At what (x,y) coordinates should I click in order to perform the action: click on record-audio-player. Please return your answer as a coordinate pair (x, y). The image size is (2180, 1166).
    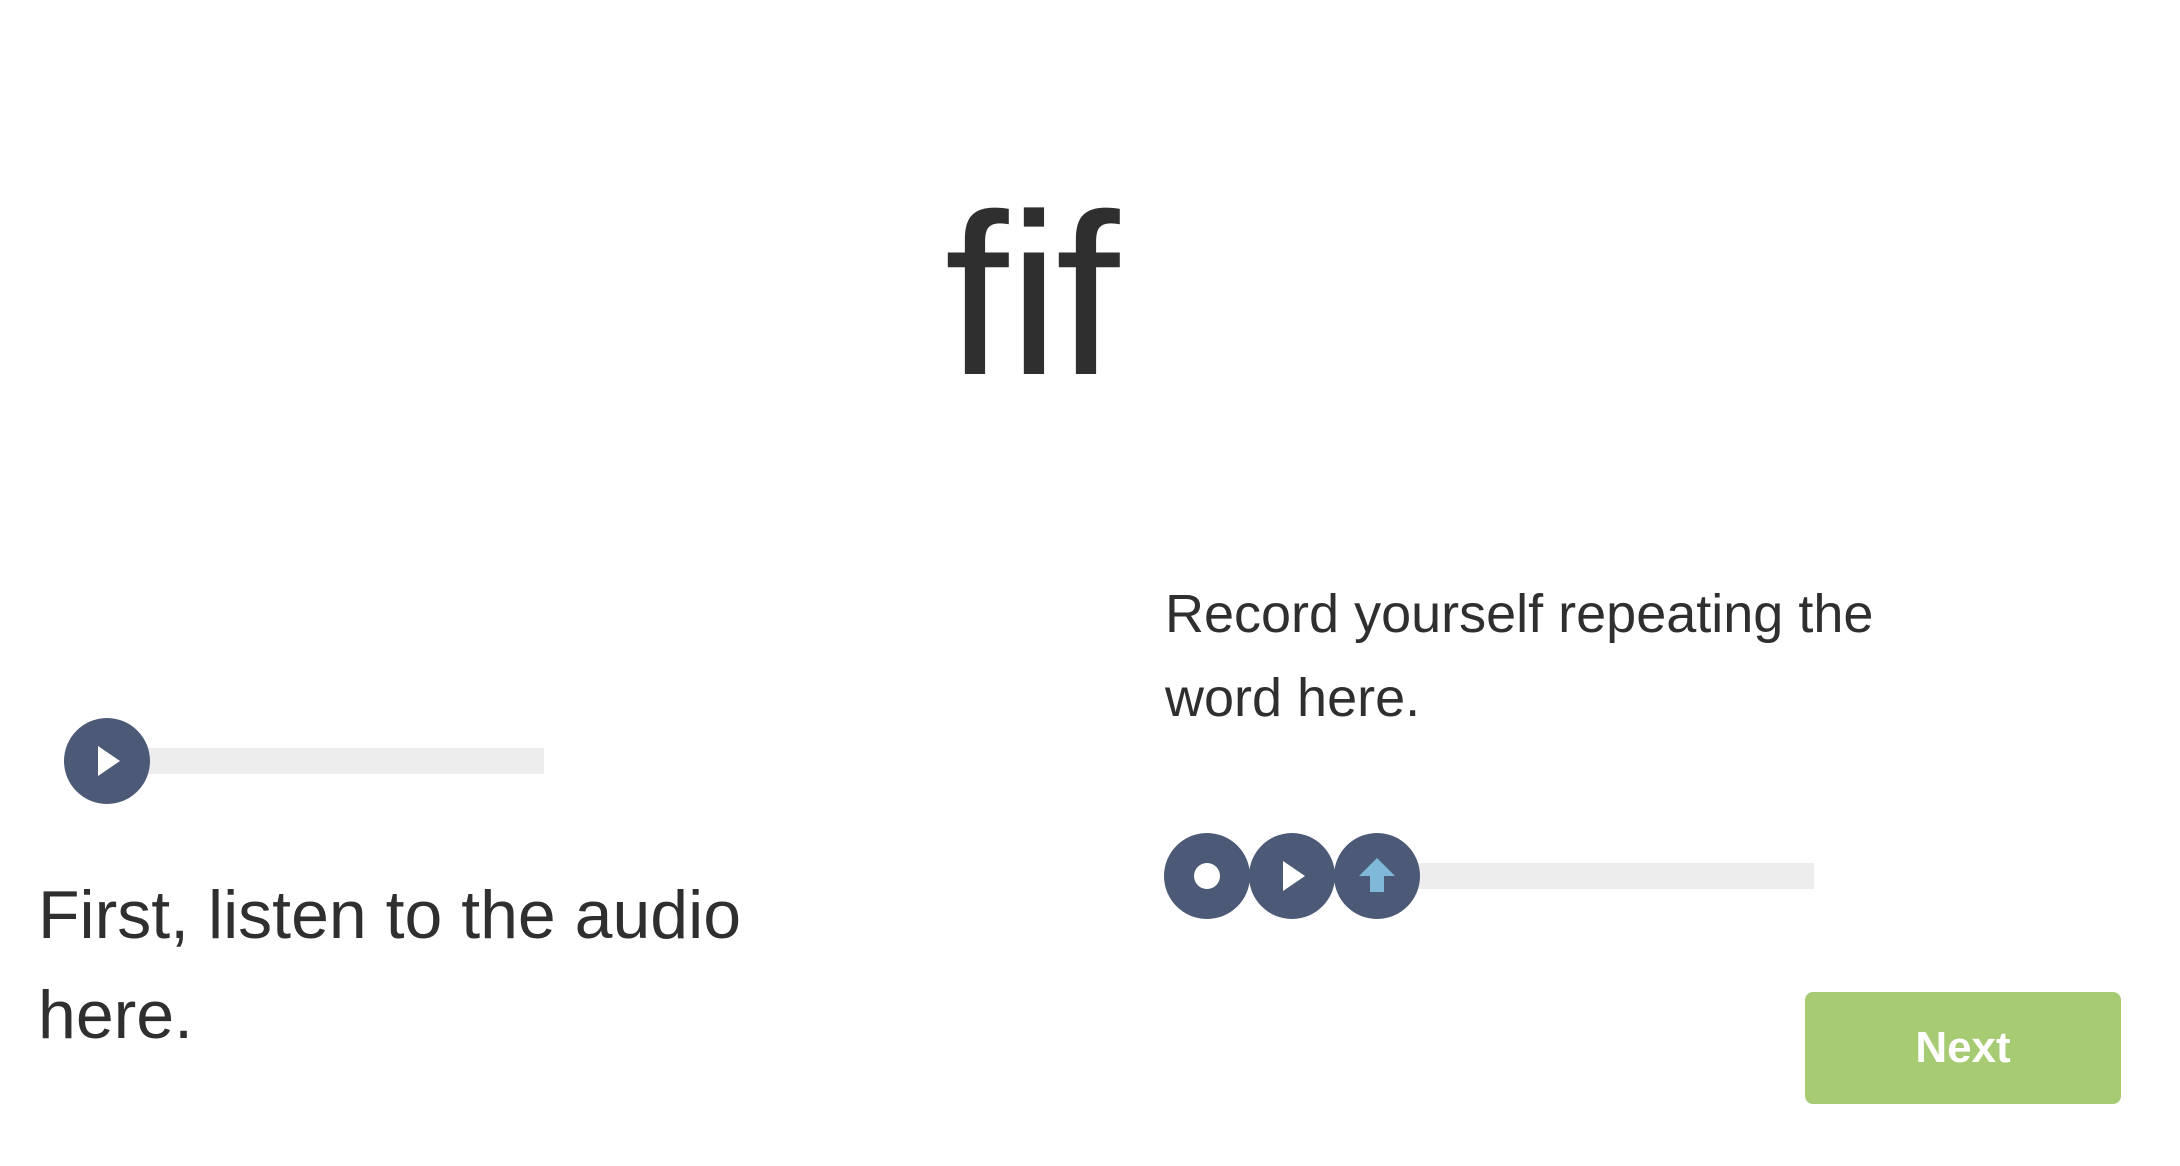
    Looking at the image, I should click on (1489, 876).